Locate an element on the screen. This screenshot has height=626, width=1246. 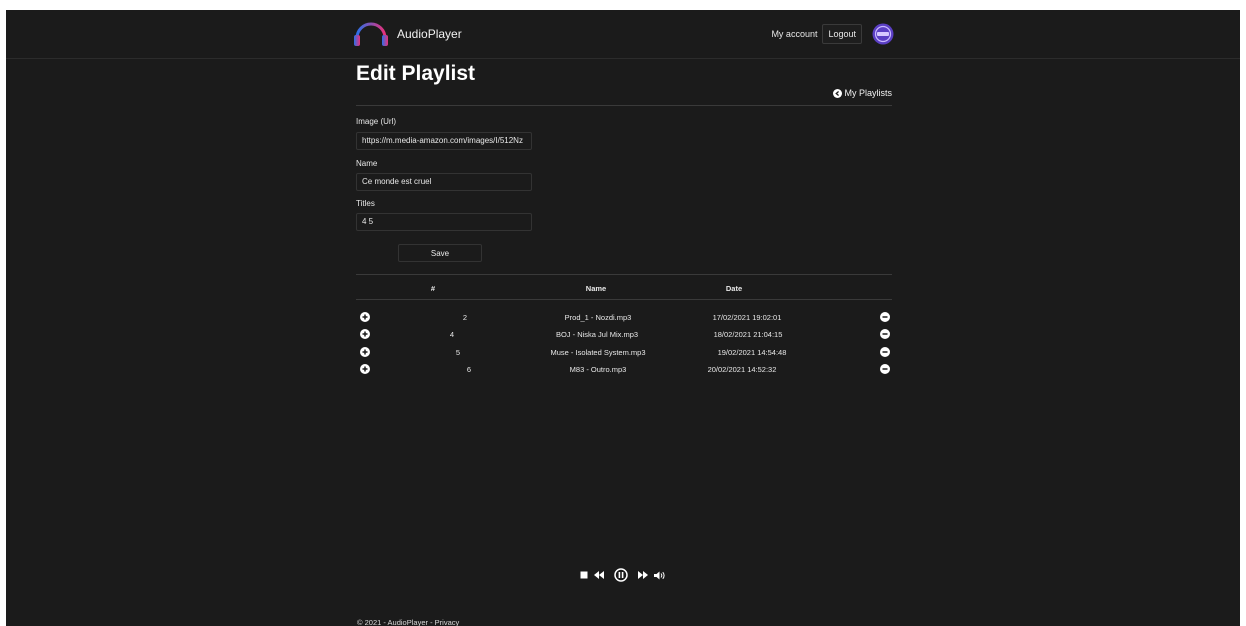
brand: AudioPlayer is located at coordinates (407, 34).